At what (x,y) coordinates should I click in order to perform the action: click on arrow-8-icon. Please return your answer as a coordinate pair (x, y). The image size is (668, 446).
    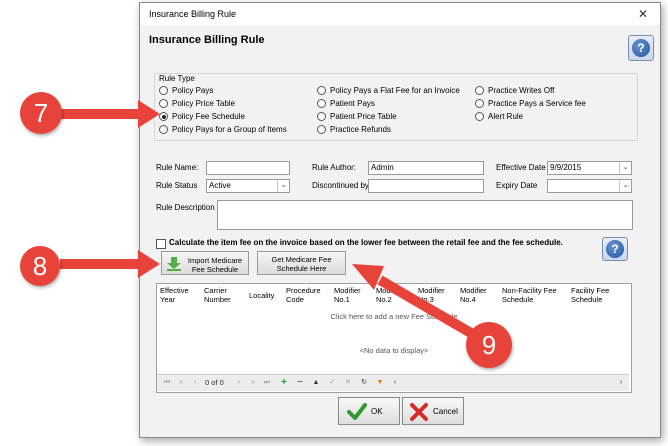
    Looking at the image, I should click on (110, 264).